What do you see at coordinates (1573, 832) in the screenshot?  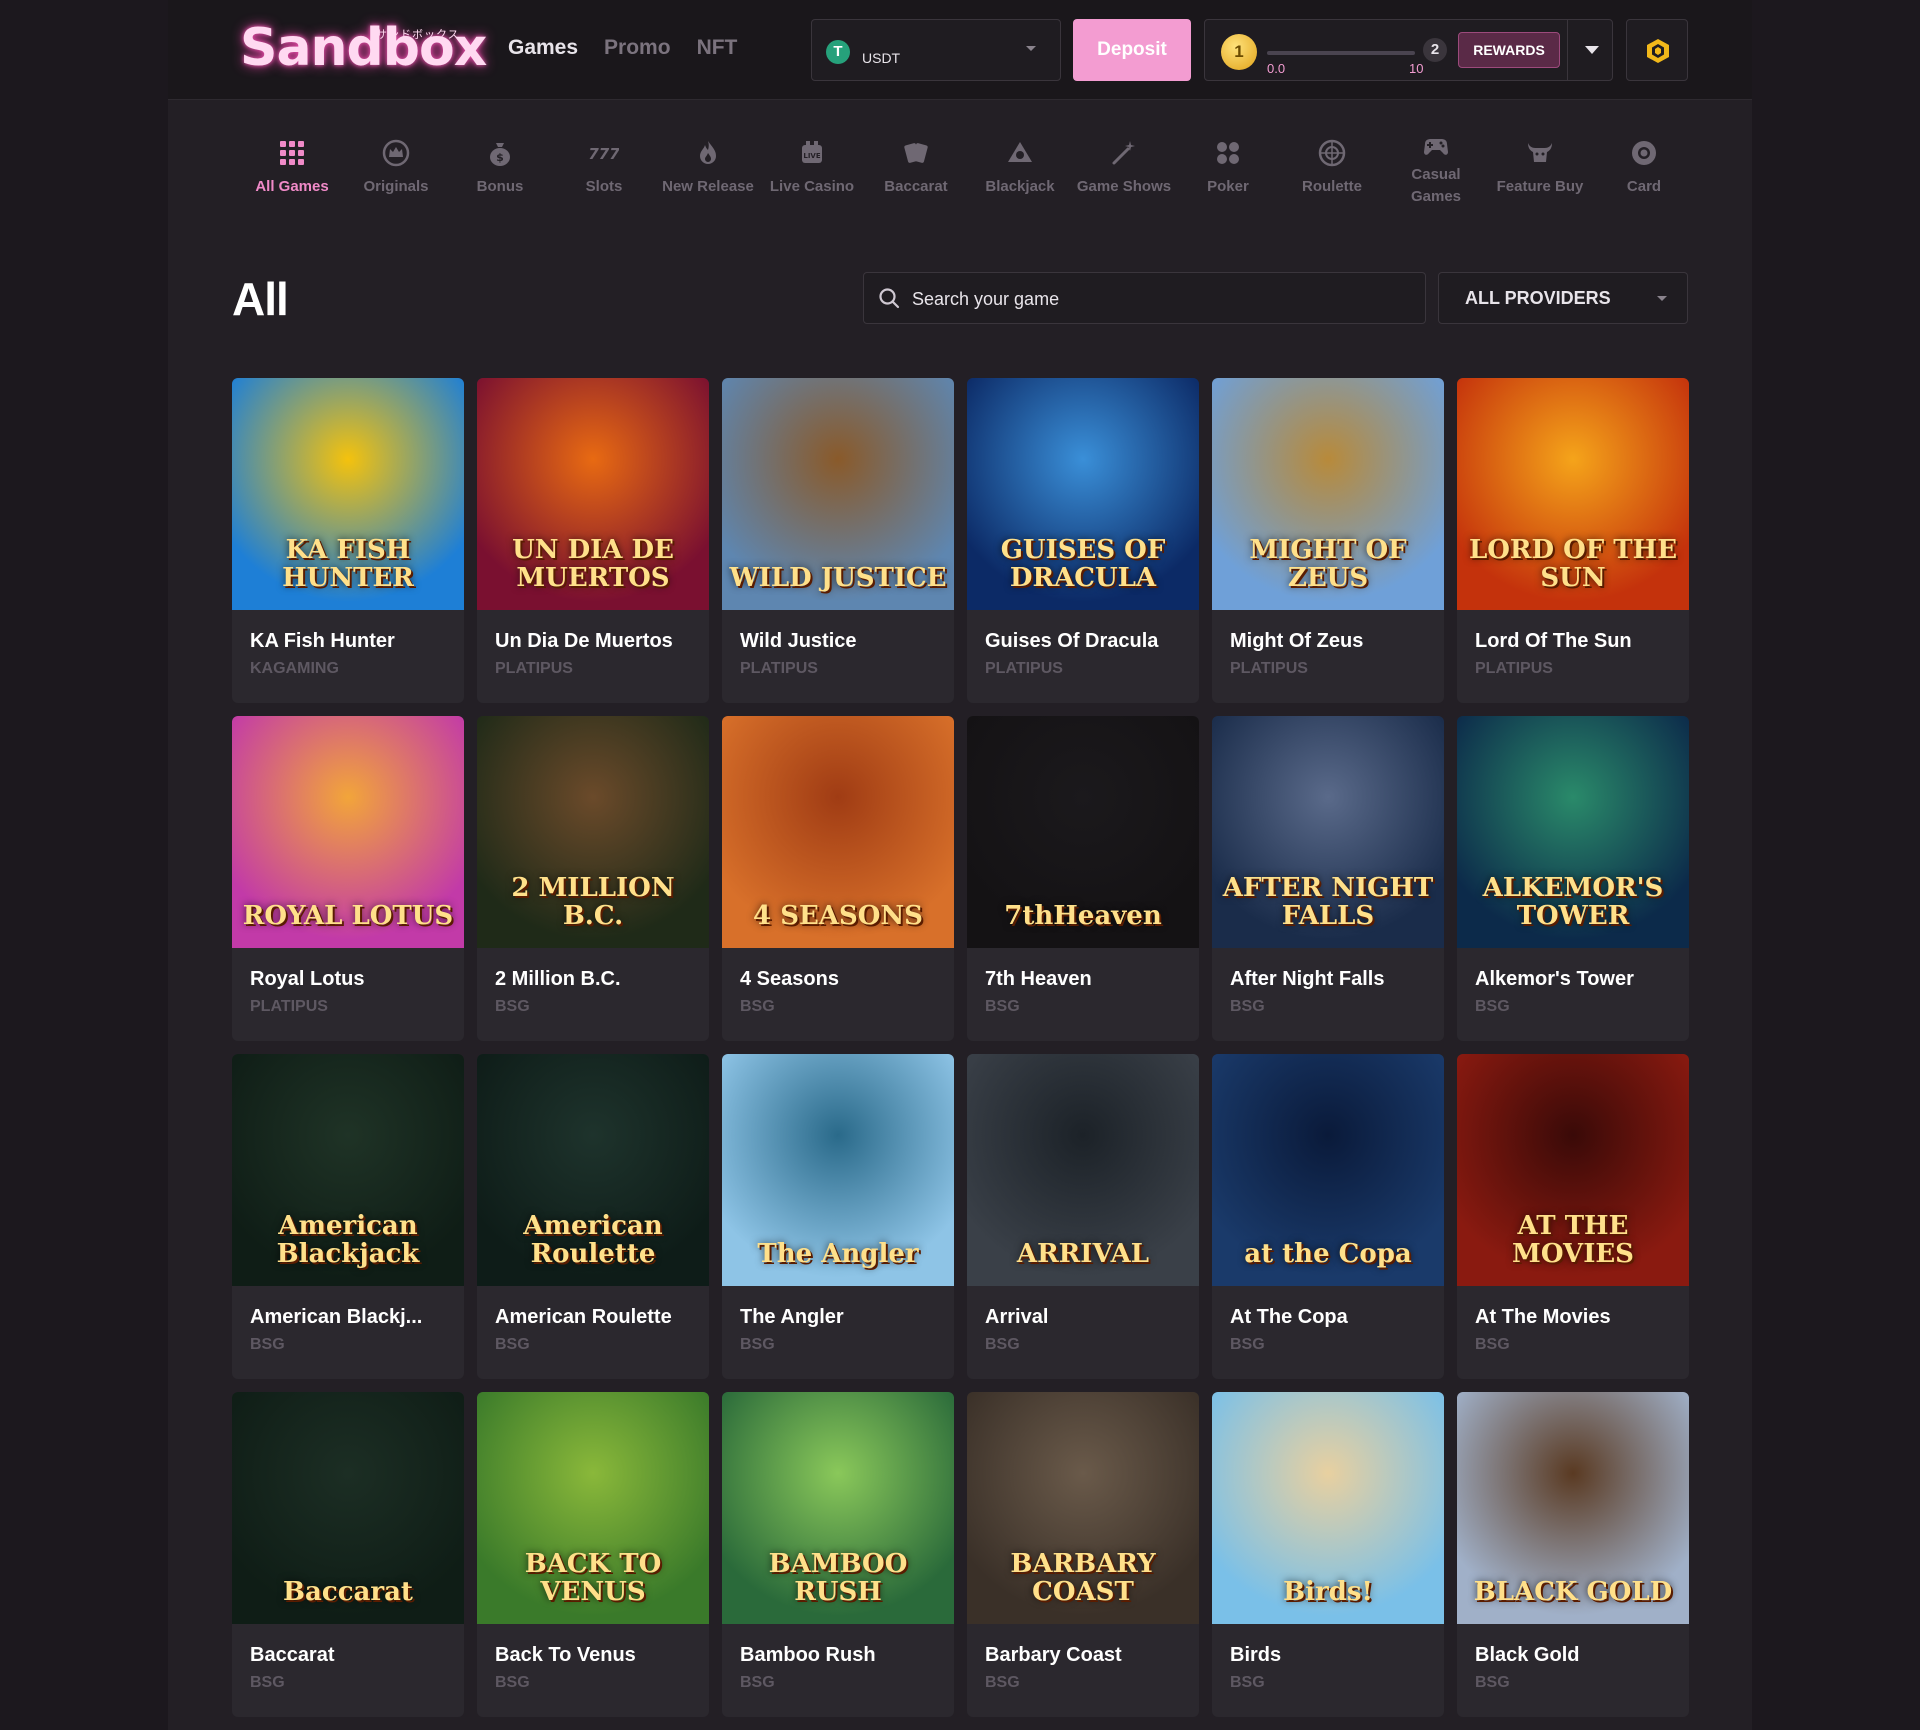 I see `game-thumbnail: ALKEMOR'S TOWER` at bounding box center [1573, 832].